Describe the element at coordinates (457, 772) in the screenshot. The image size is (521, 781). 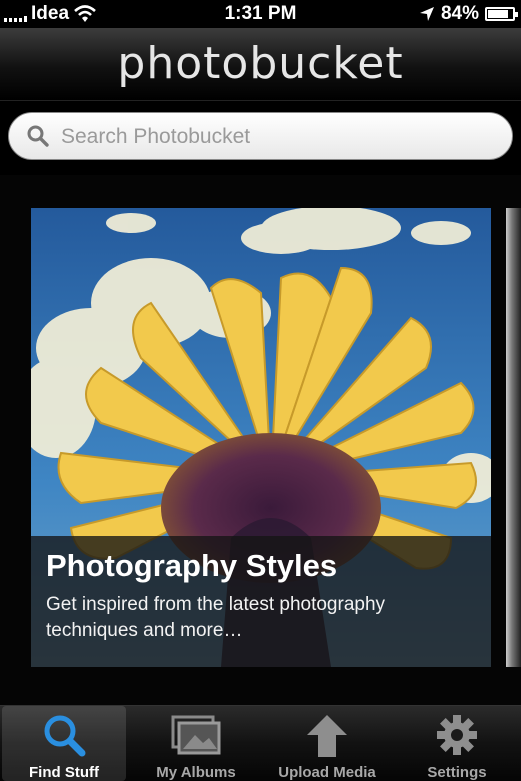
I see `tab-label: Settings` at that location.